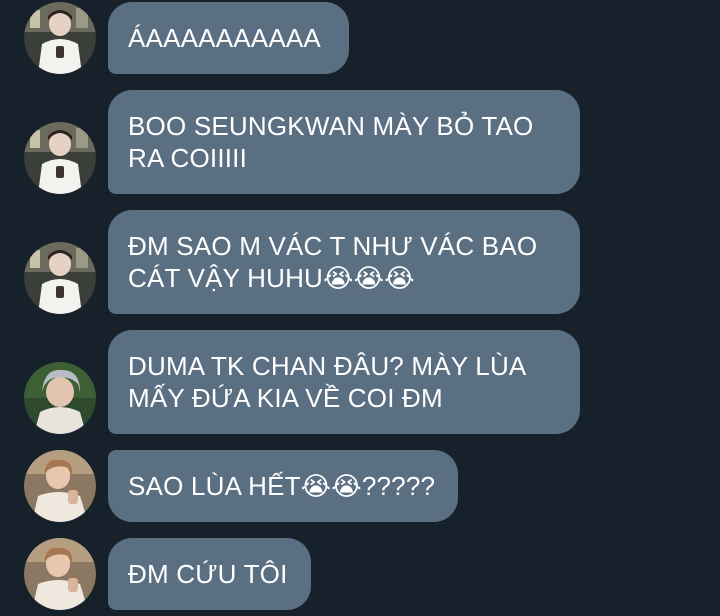  I want to click on message-text: ĐM CỨU TÔI, so click(208, 574).